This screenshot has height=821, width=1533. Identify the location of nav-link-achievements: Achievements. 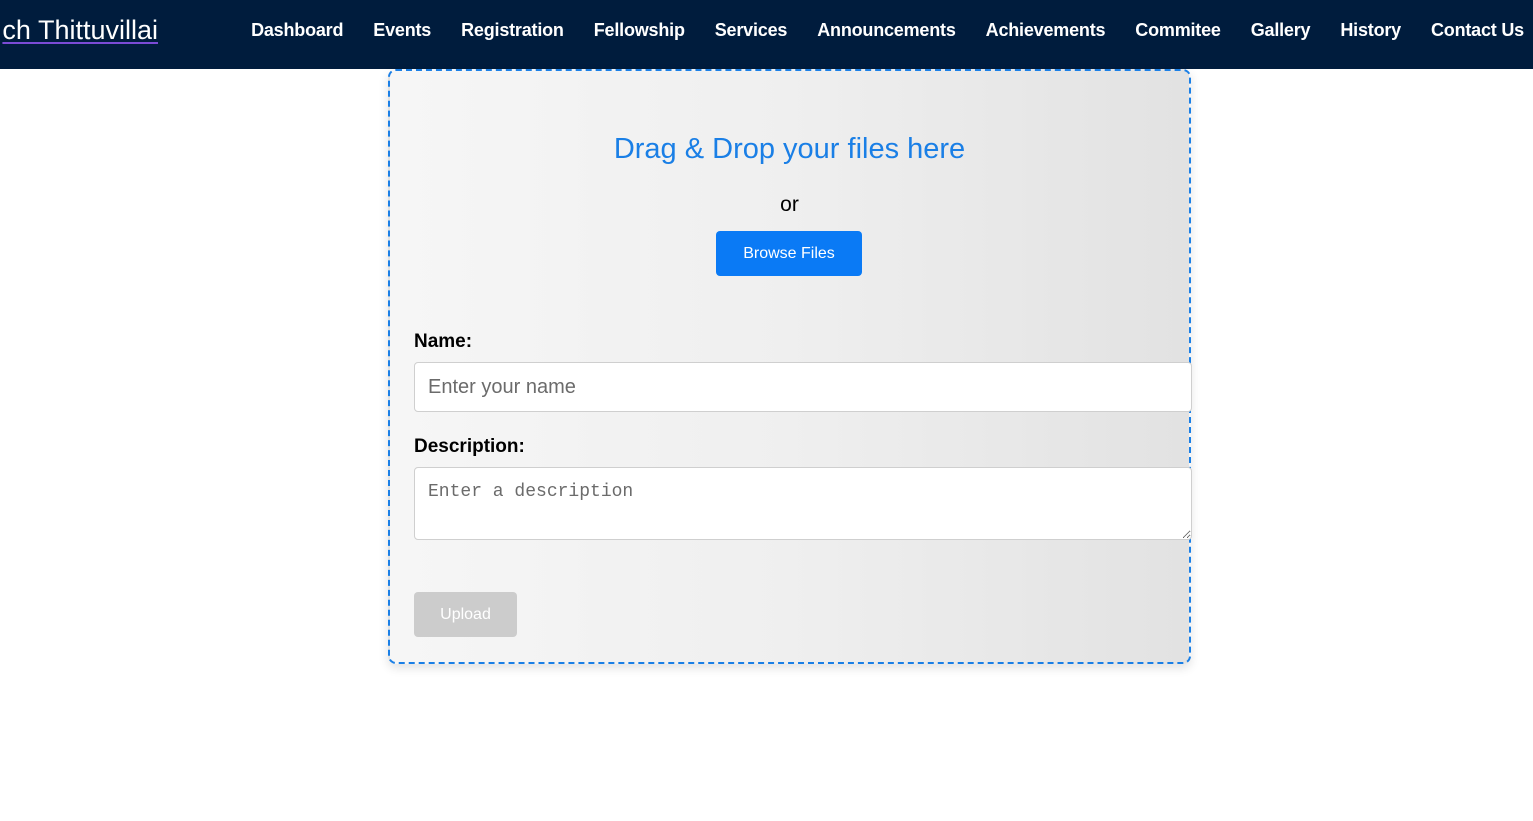
(1046, 30).